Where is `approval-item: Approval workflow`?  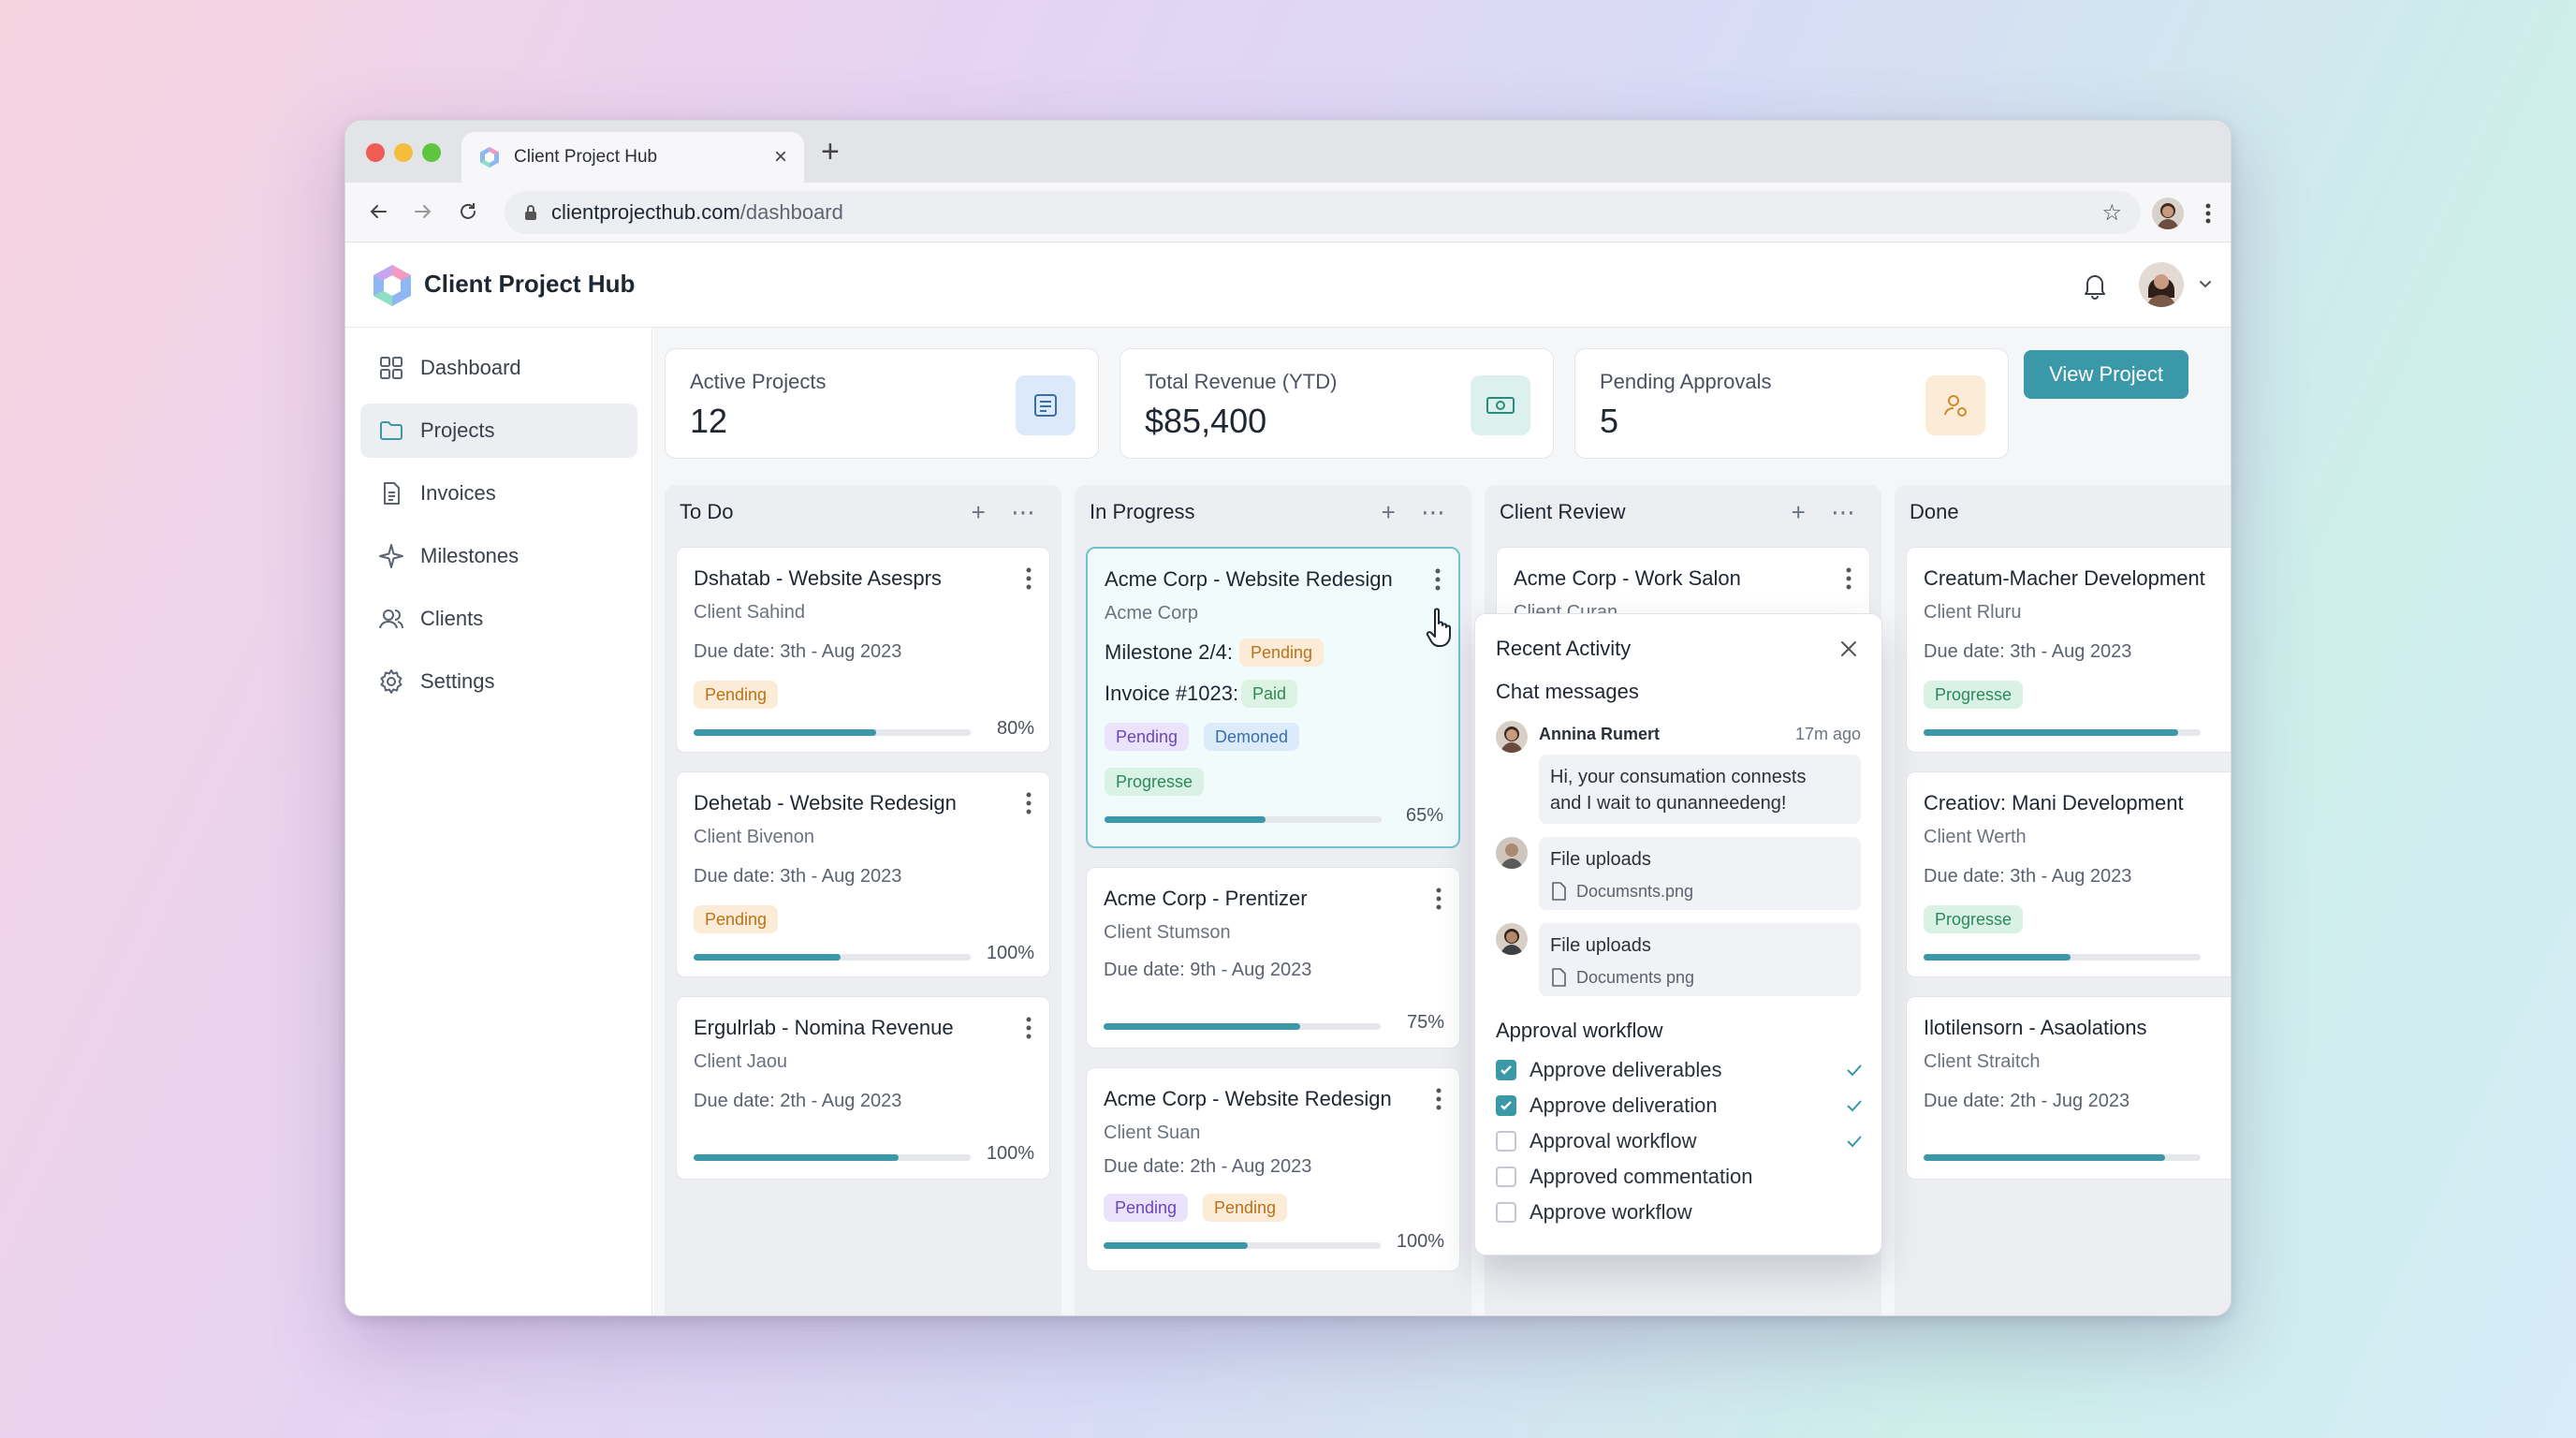 approval-item: Approval workflow is located at coordinates (1680, 1141).